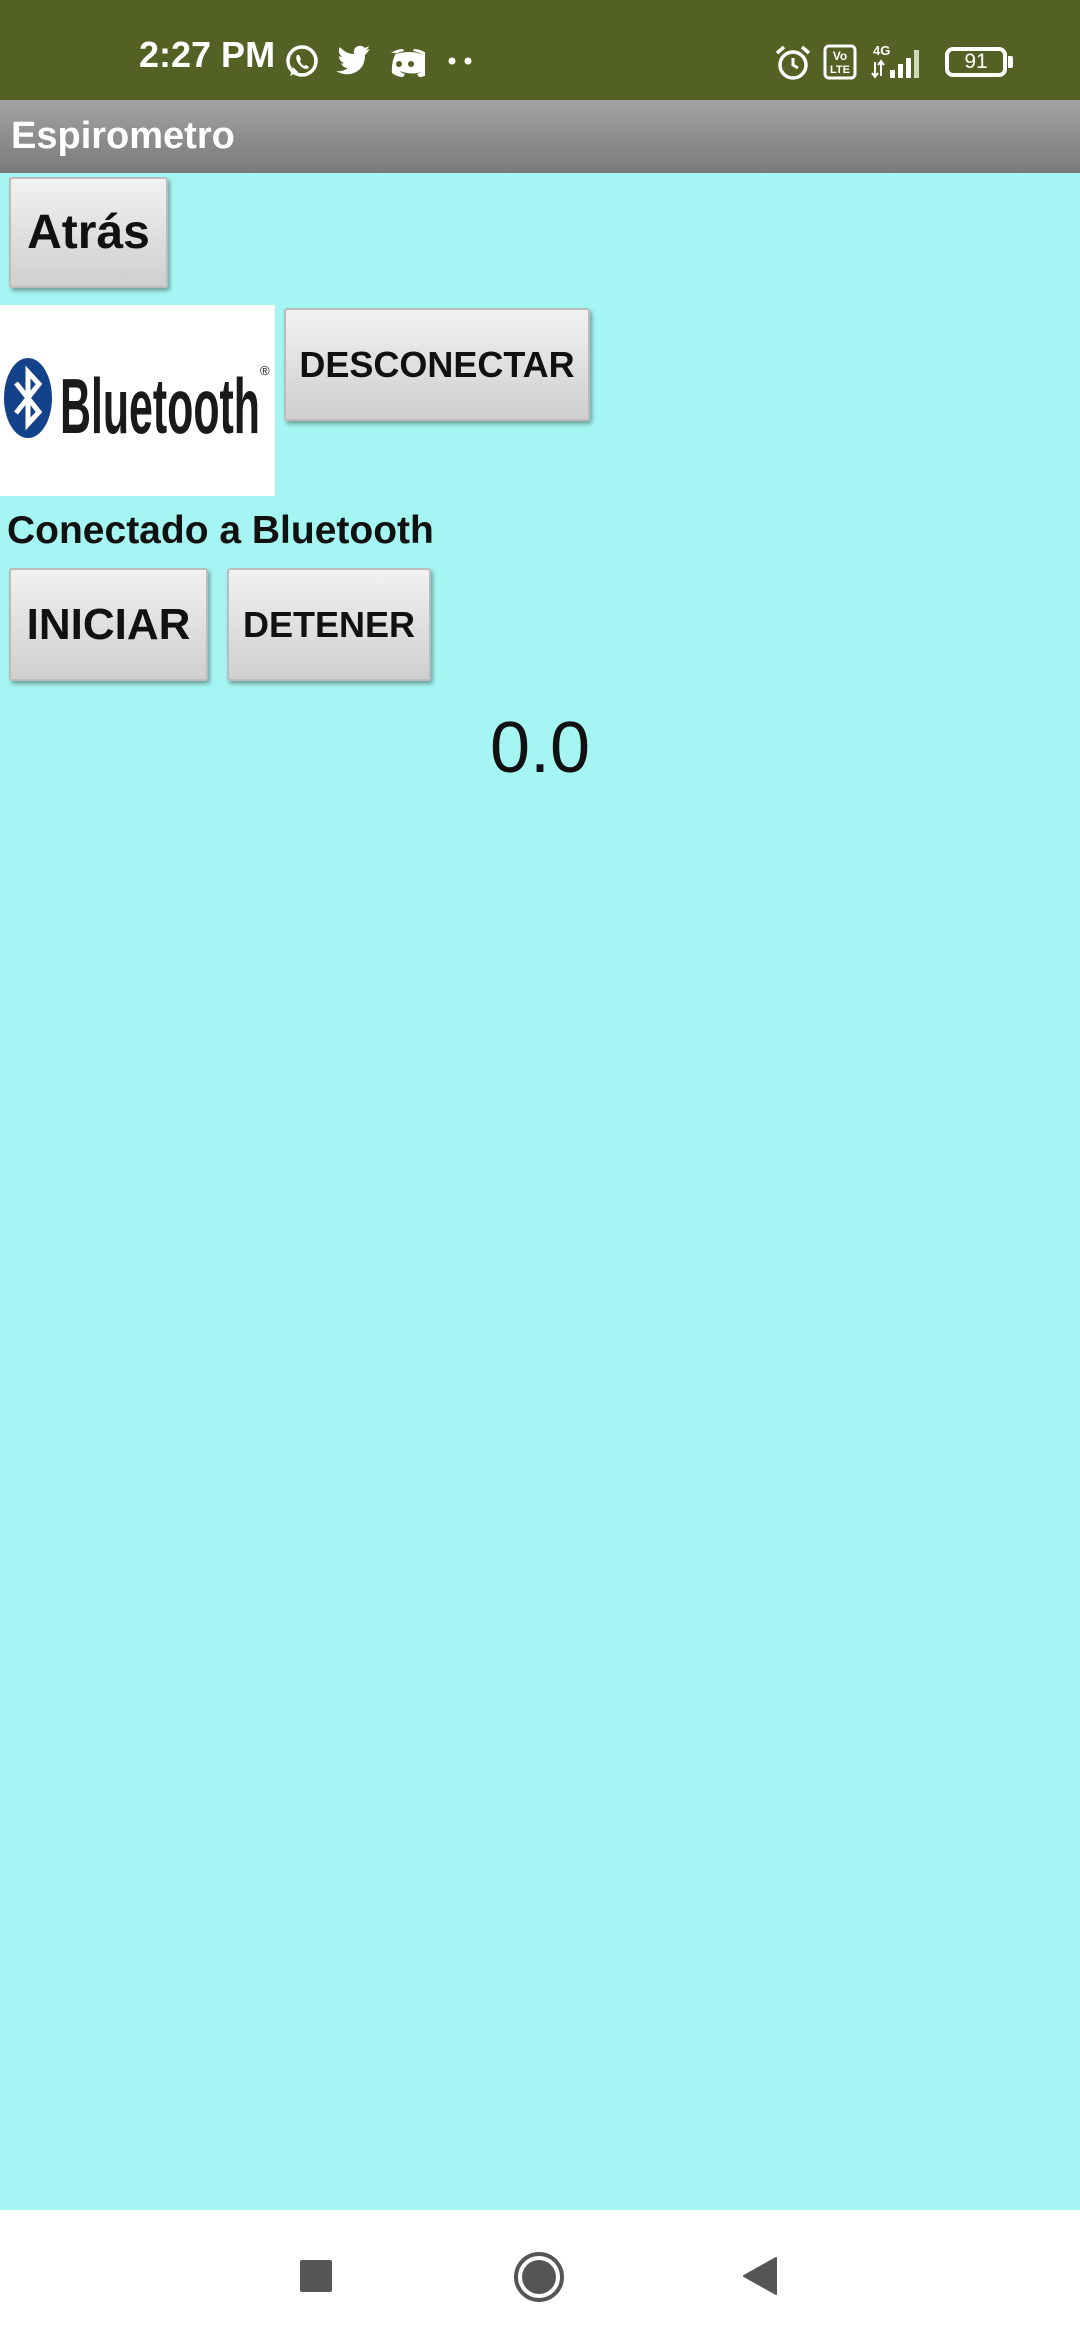 Image resolution: width=1080 pixels, height=2340 pixels. I want to click on navigation-bar, so click(540, 2275).